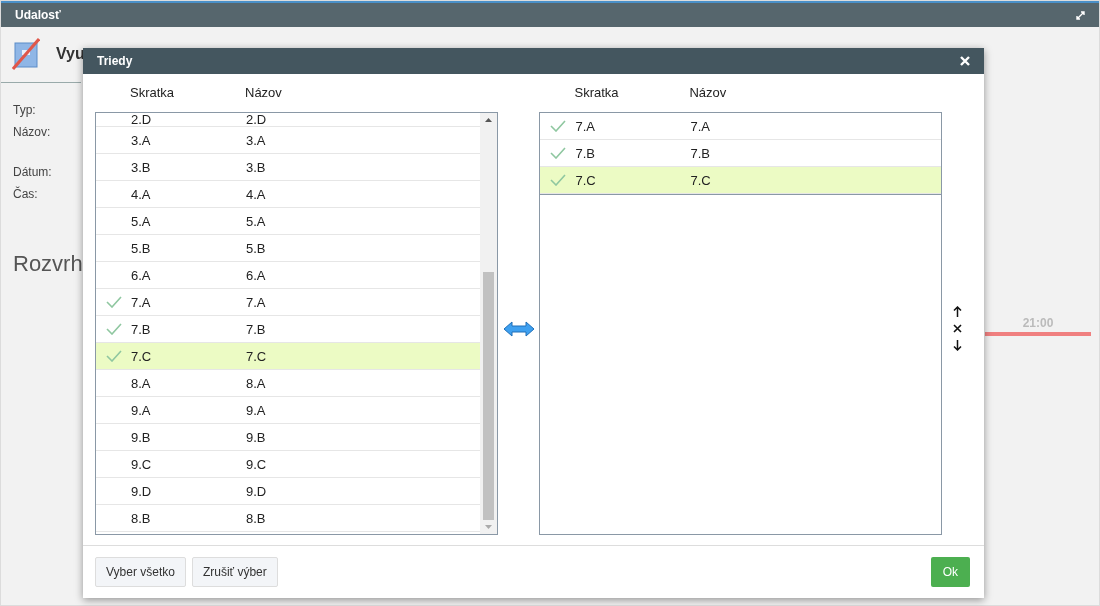  I want to click on name-cell: 3.A, so click(256, 140).